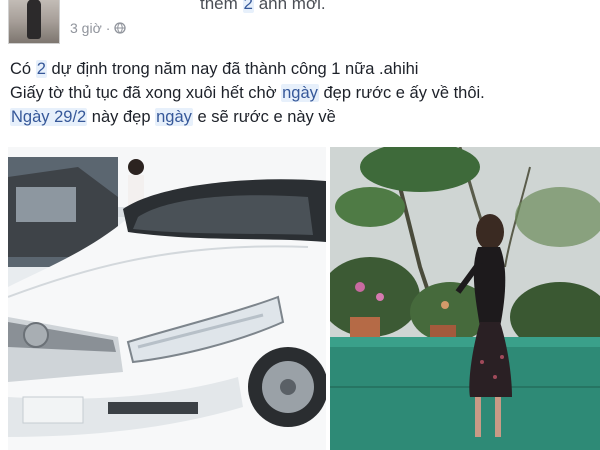 This screenshot has height=450, width=600. What do you see at coordinates (120, 28) in the screenshot?
I see `globe-icon` at bounding box center [120, 28].